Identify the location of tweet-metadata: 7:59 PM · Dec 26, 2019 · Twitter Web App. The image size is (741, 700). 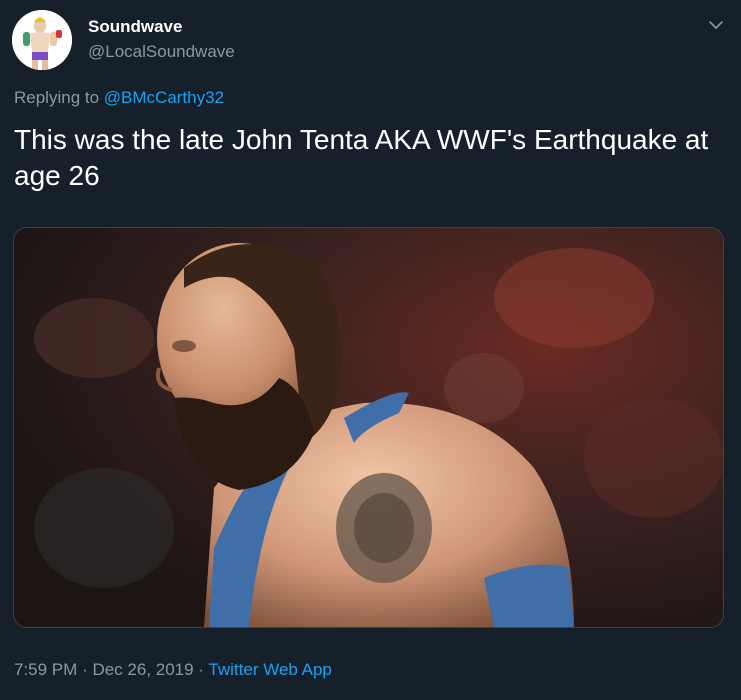
(173, 670).